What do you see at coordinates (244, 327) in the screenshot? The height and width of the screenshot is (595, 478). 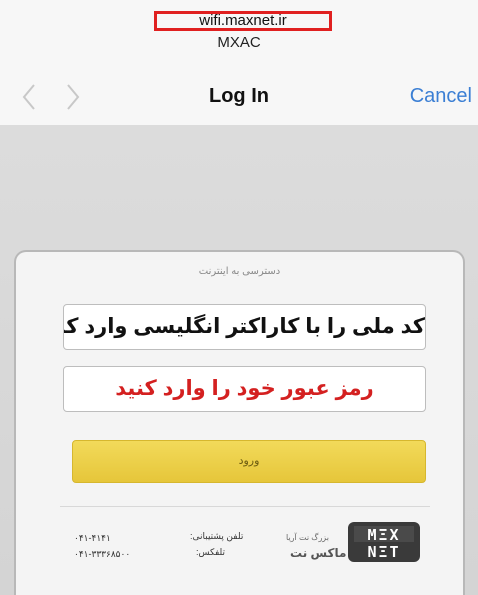 I see `national-code-field: کد ملی را با کاراکتر انگلیسی وارد کنید` at bounding box center [244, 327].